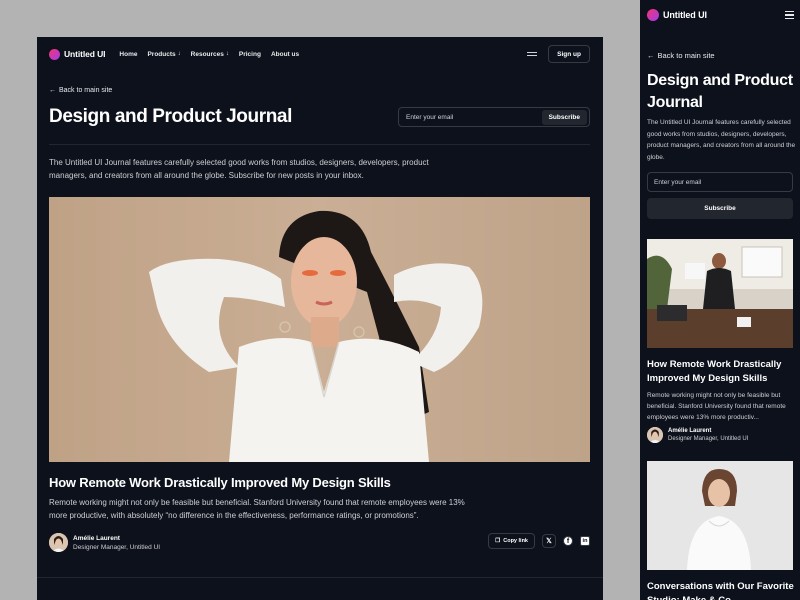 This screenshot has width=800, height=600. I want to click on nav-item-home: Home, so click(128, 54).